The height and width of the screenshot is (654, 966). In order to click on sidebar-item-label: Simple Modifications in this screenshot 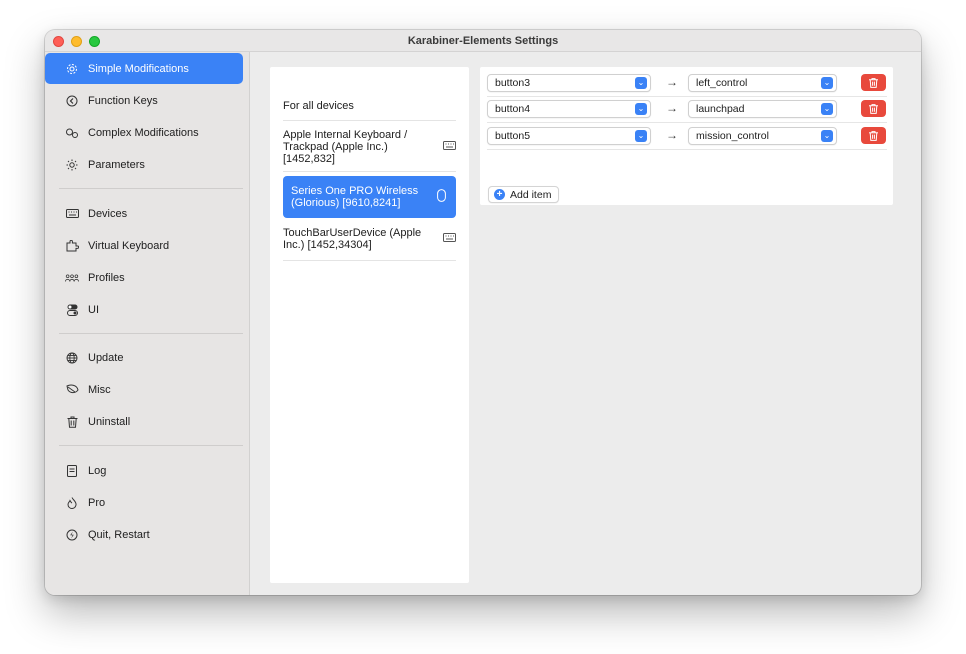, I will do `click(138, 68)`.